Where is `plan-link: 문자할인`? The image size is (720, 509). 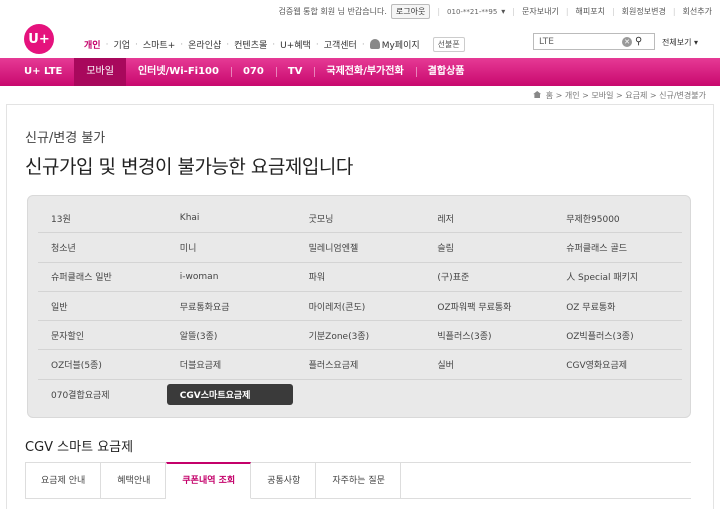 plan-link: 문자할인 is located at coordinates (102, 335).